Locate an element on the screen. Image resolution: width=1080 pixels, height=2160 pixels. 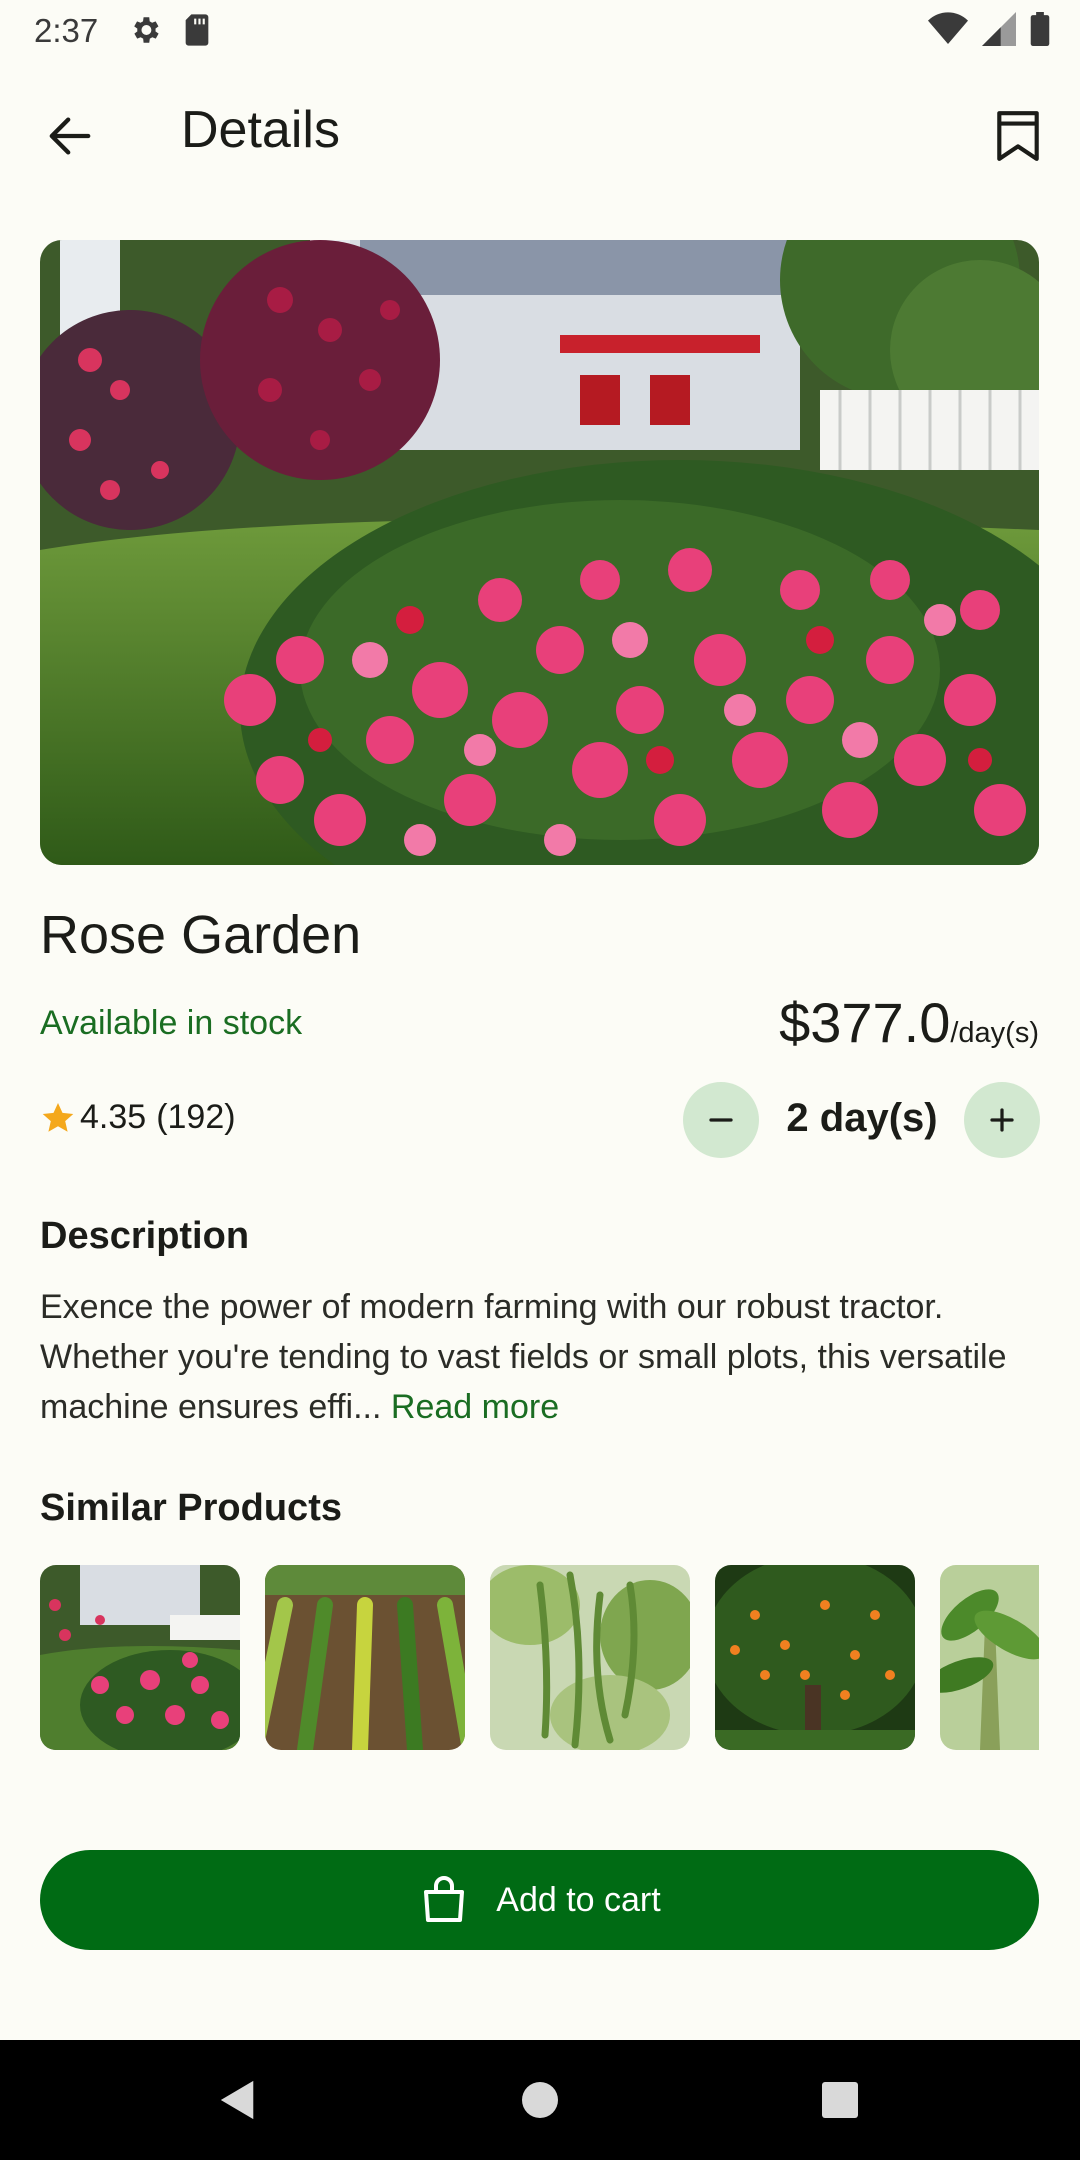
decrease-quantity-button is located at coordinates (721, 1120).